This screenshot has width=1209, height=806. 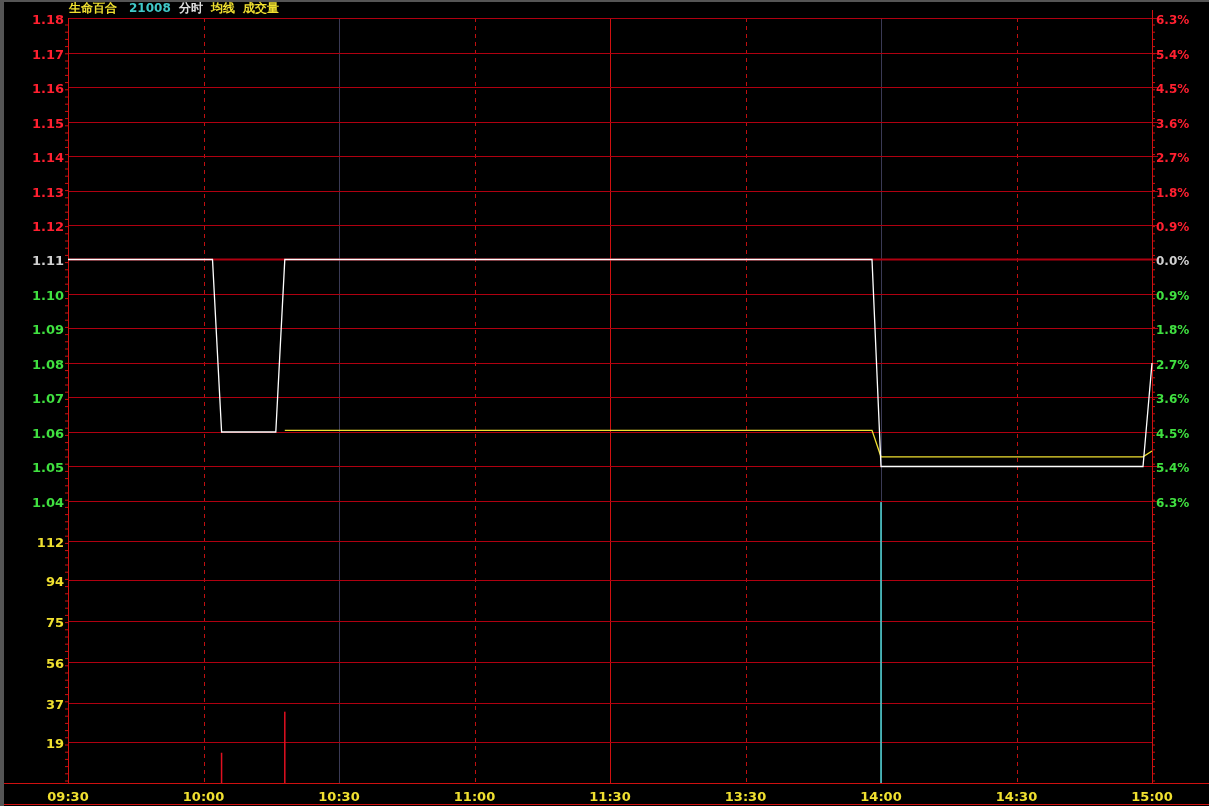 I want to click on price-axis-label: 1.08, so click(x=47, y=364).